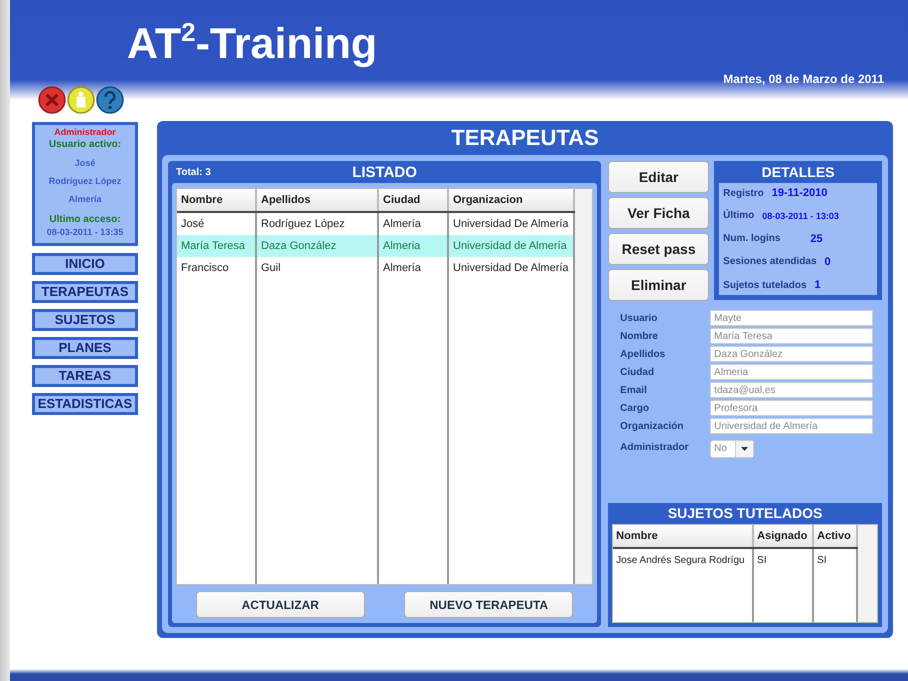  I want to click on action-button: Eliminar, so click(659, 285).